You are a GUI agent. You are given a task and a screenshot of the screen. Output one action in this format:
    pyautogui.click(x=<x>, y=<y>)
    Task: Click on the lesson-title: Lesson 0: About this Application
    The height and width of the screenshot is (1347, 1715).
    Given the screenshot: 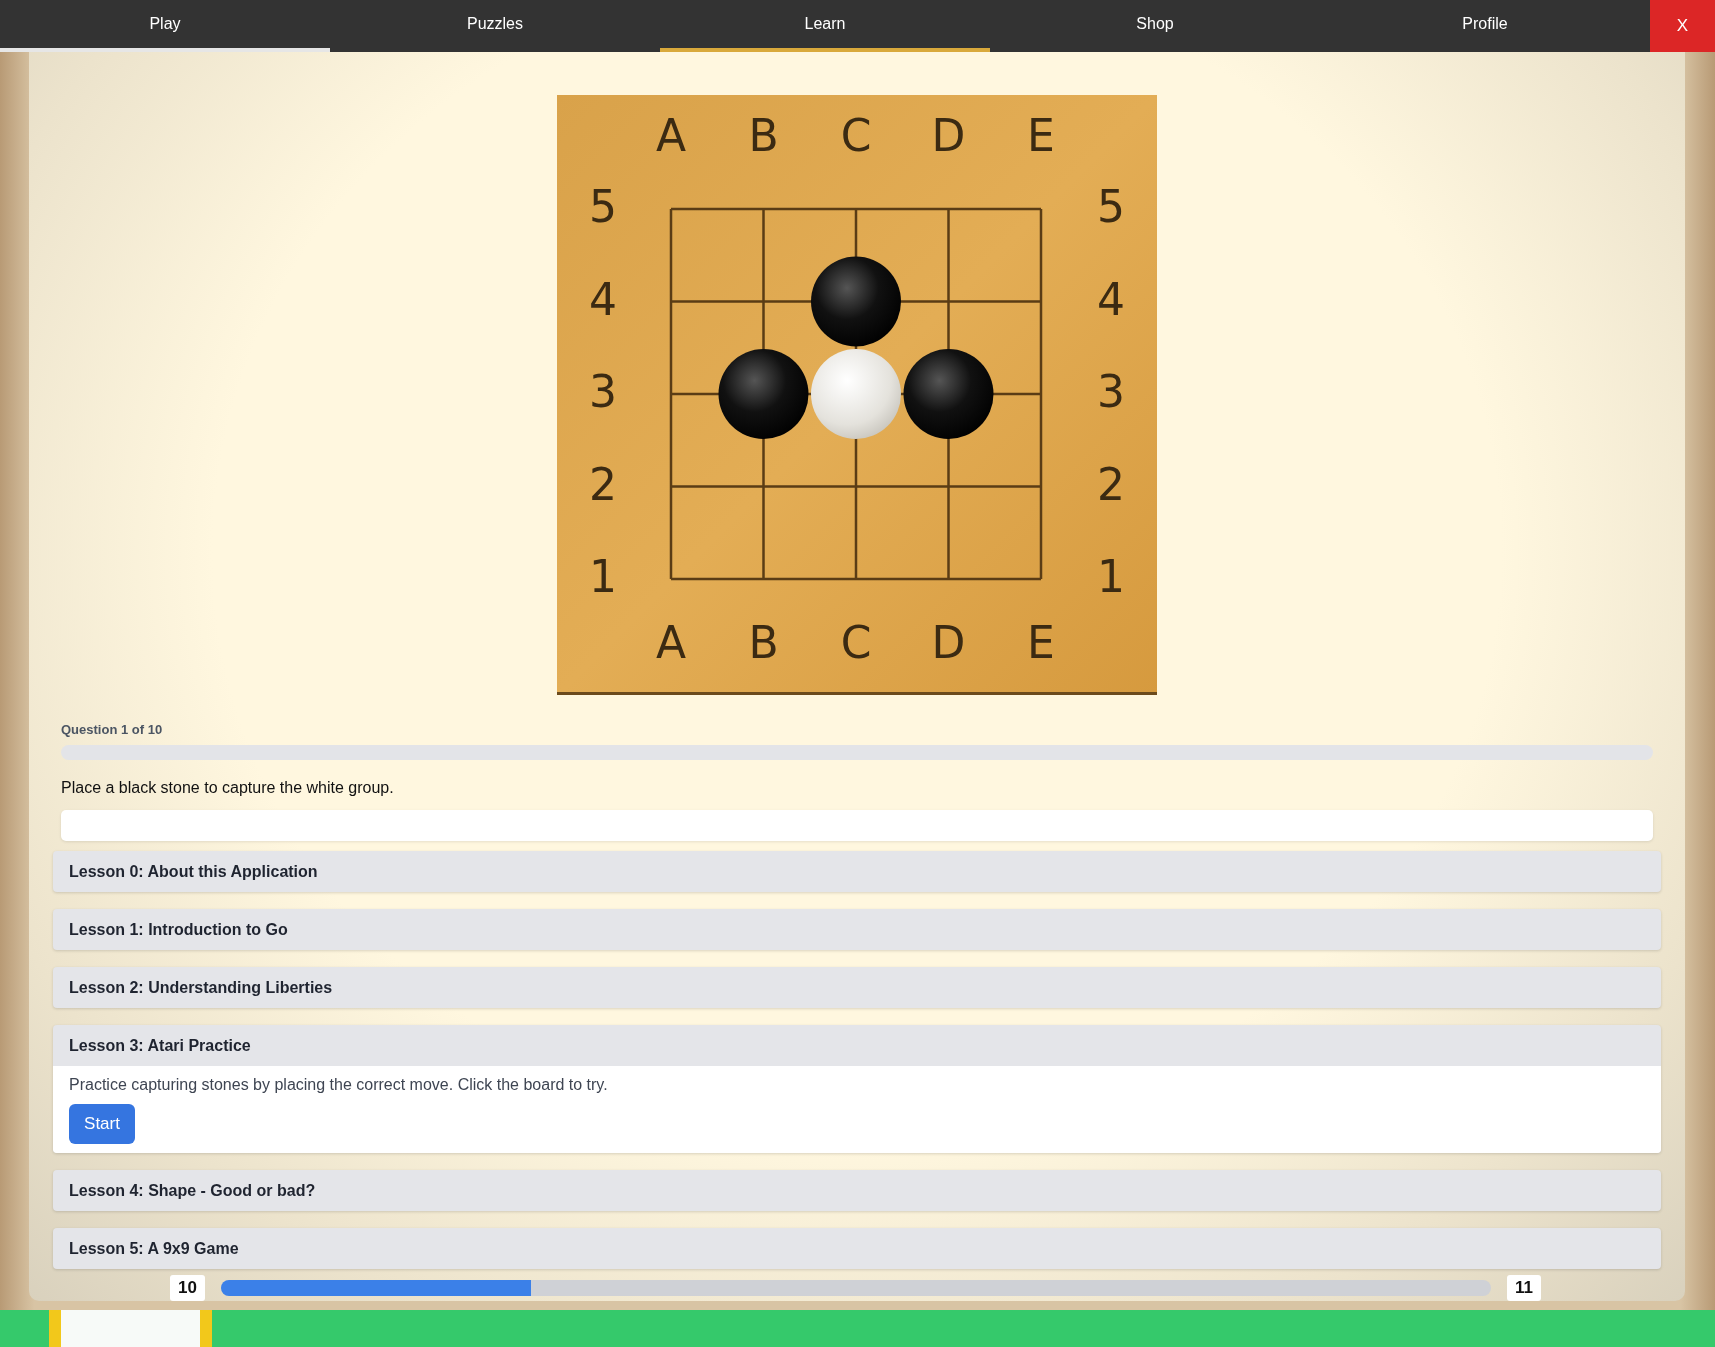 What is the action you would take?
    pyautogui.click(x=857, y=871)
    